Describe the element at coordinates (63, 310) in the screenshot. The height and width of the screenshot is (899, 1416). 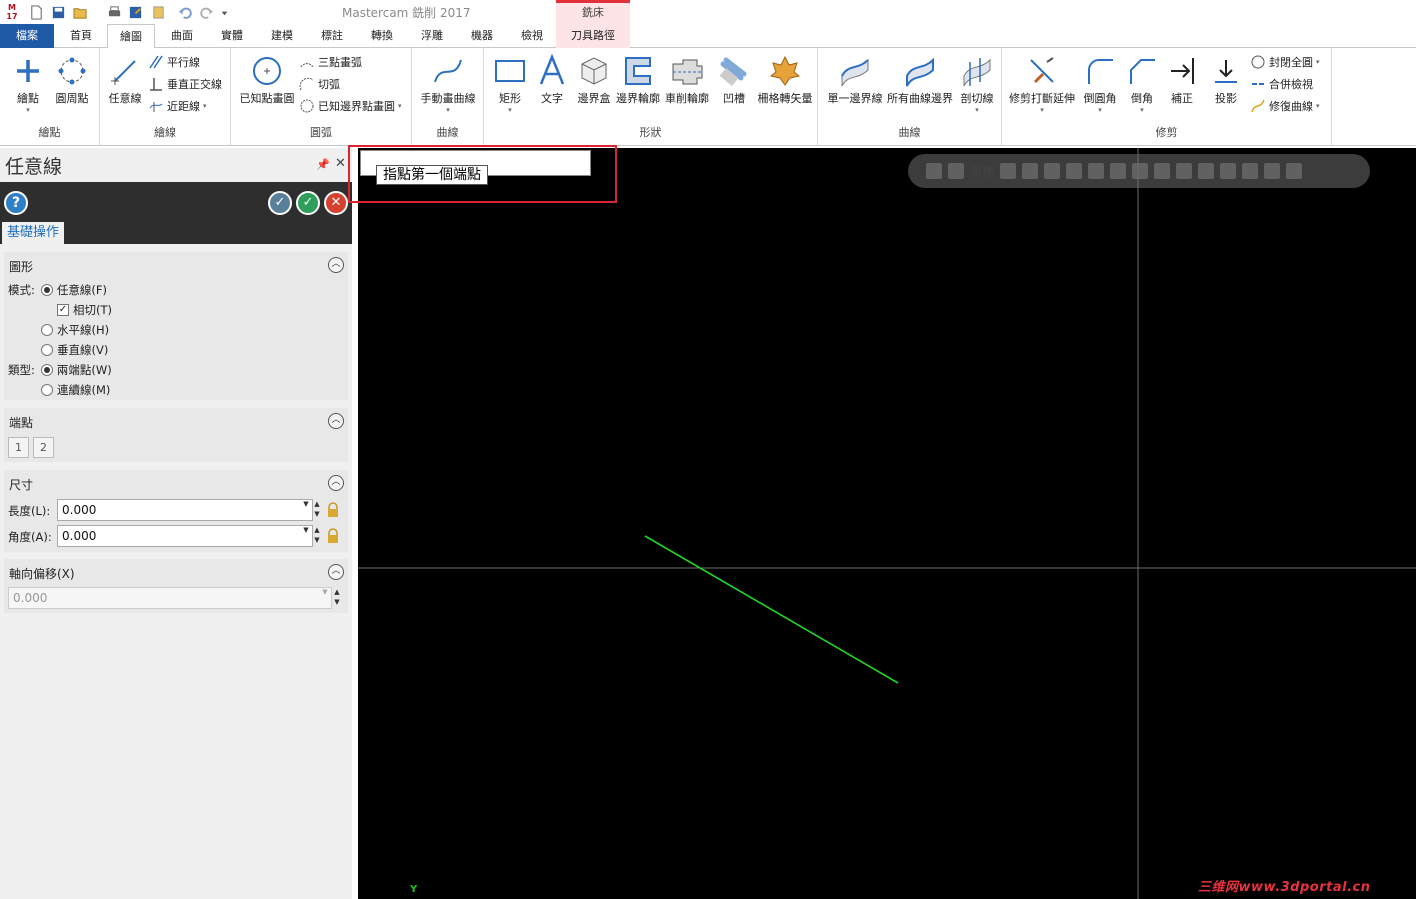
I see `tangent-checkbox: ✓` at that location.